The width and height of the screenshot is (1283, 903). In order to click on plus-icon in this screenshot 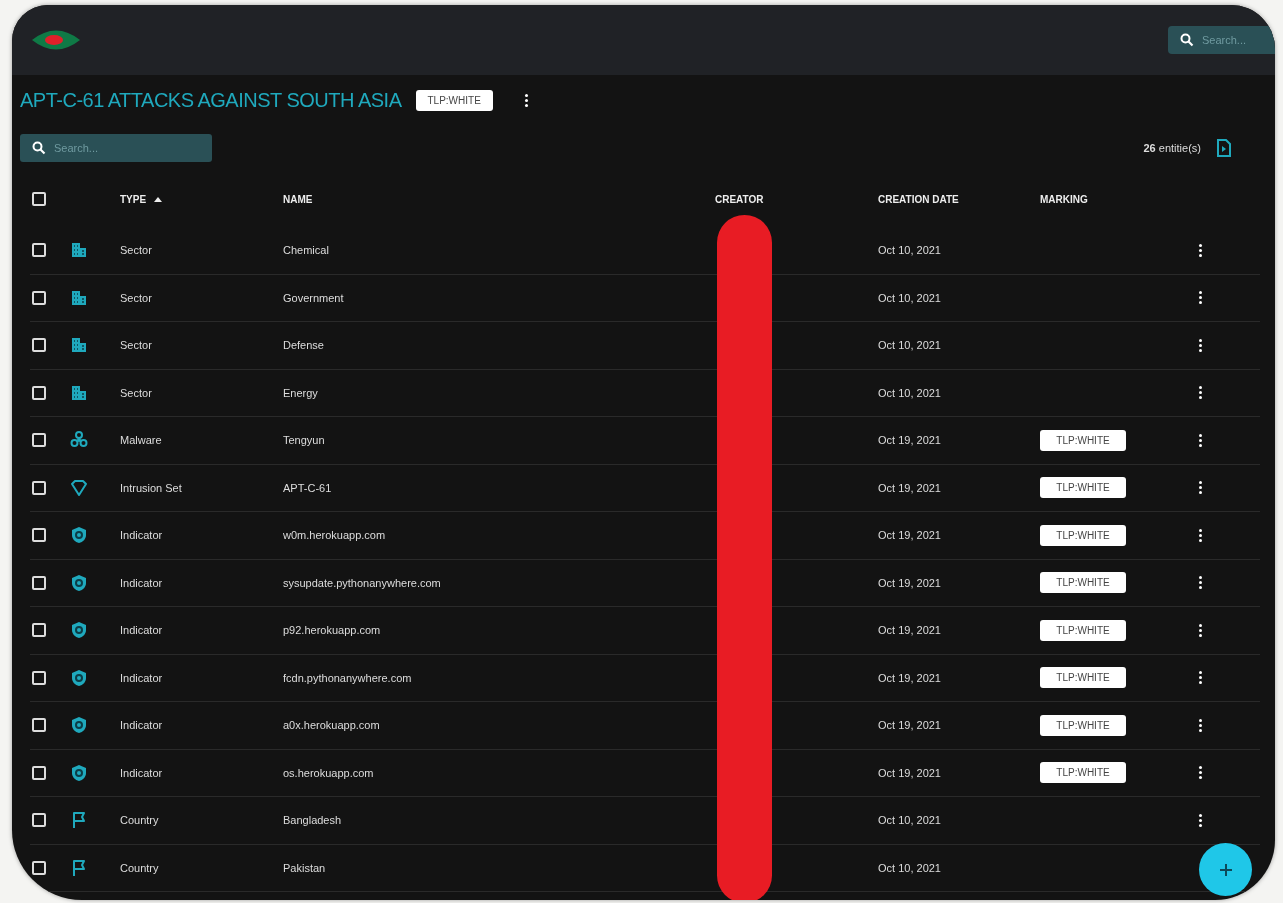, I will do `click(1225, 869)`.